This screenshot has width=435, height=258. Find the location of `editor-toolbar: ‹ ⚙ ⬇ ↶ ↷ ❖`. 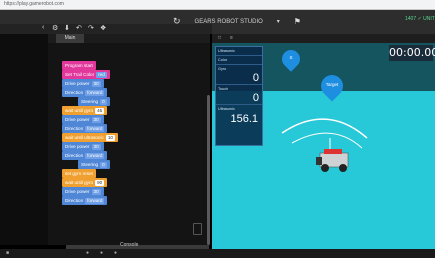

editor-toolbar: ‹ ⚙ ⬇ ↶ ↷ ❖ is located at coordinates (106, 29).